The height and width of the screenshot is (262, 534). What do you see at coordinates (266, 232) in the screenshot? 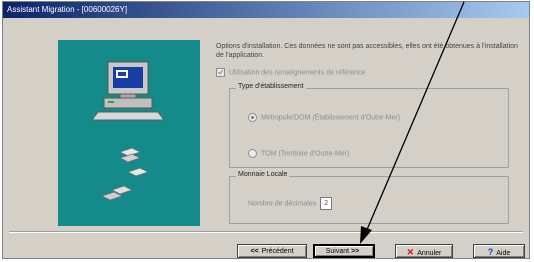
I see `footer-separator` at bounding box center [266, 232].